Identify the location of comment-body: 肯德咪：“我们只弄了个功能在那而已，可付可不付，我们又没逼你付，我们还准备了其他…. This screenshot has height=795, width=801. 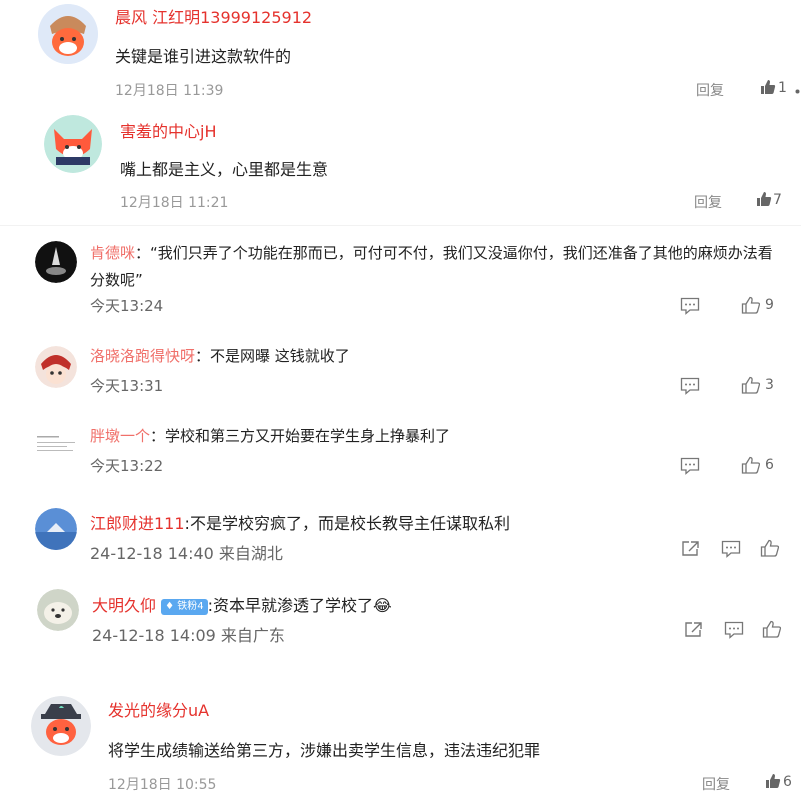
(435, 267).